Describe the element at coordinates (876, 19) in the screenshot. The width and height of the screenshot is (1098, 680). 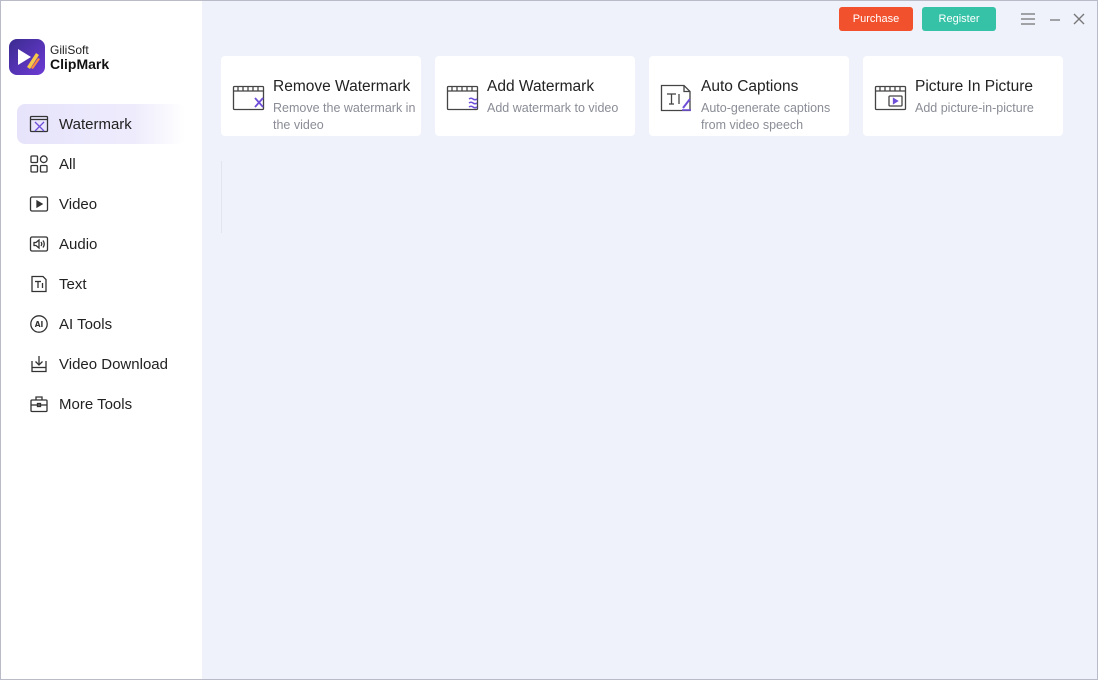
I see `purchase-button: Purchase` at that location.